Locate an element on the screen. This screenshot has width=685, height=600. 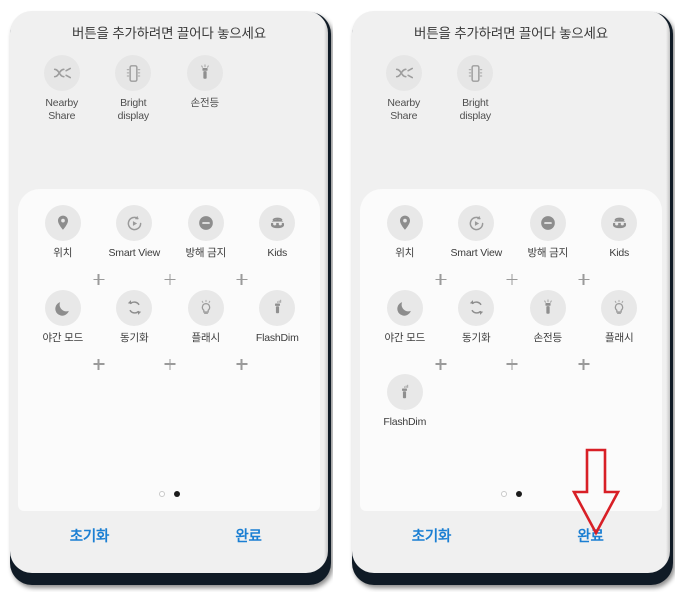
do-not-disturb-icon is located at coordinates (205, 223).